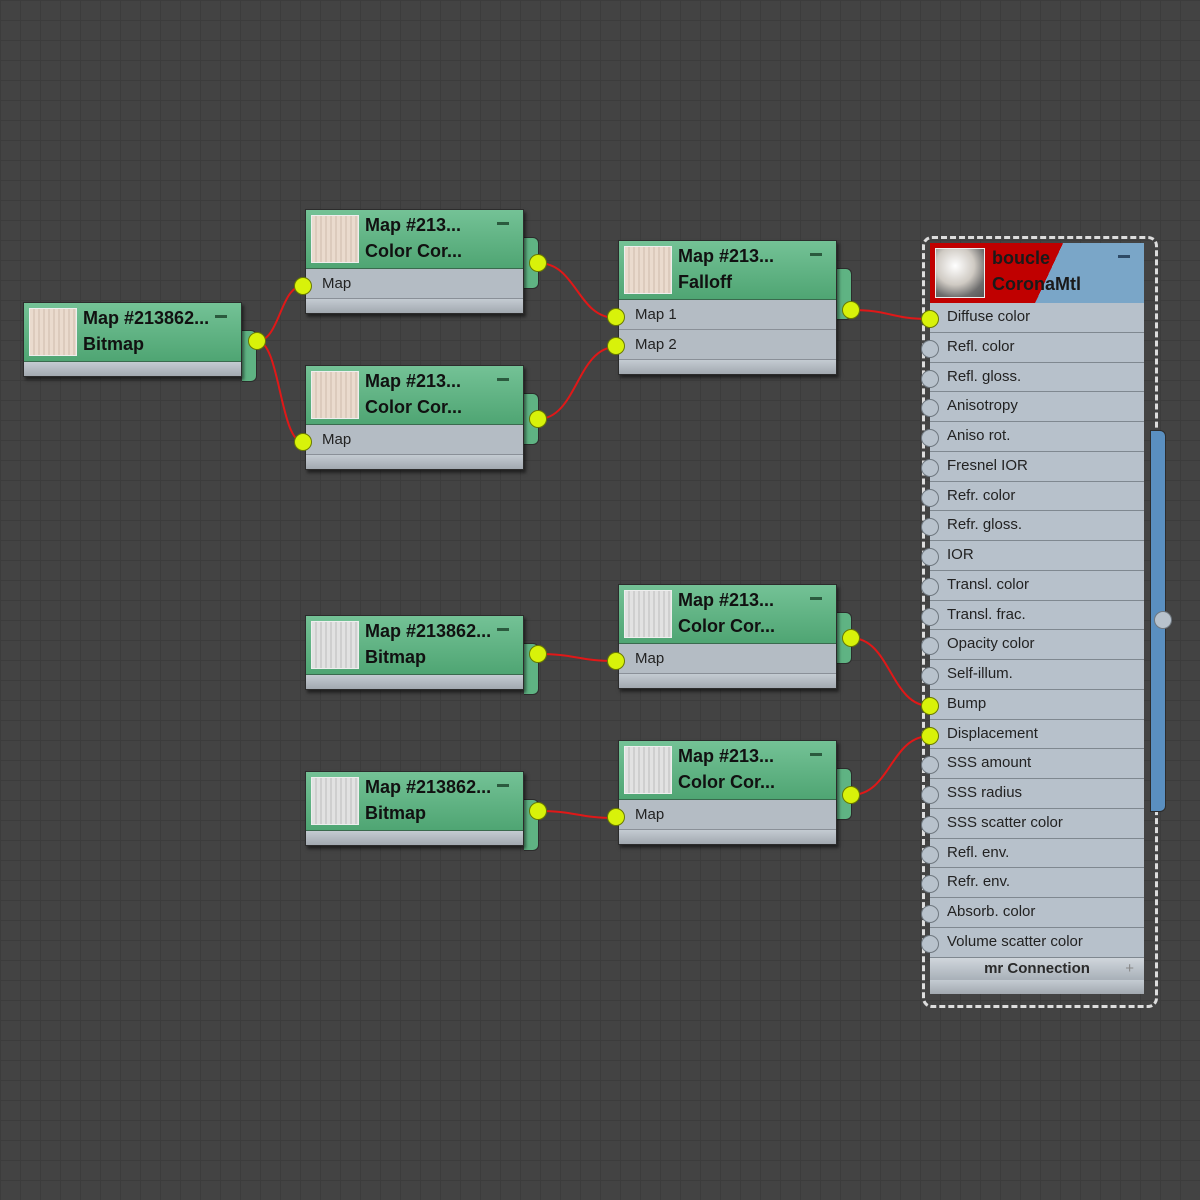 The width and height of the screenshot is (1200, 1200). Describe the element at coordinates (1037, 968) in the screenshot. I see `mr-connection-rollout: mr Connection +` at that location.